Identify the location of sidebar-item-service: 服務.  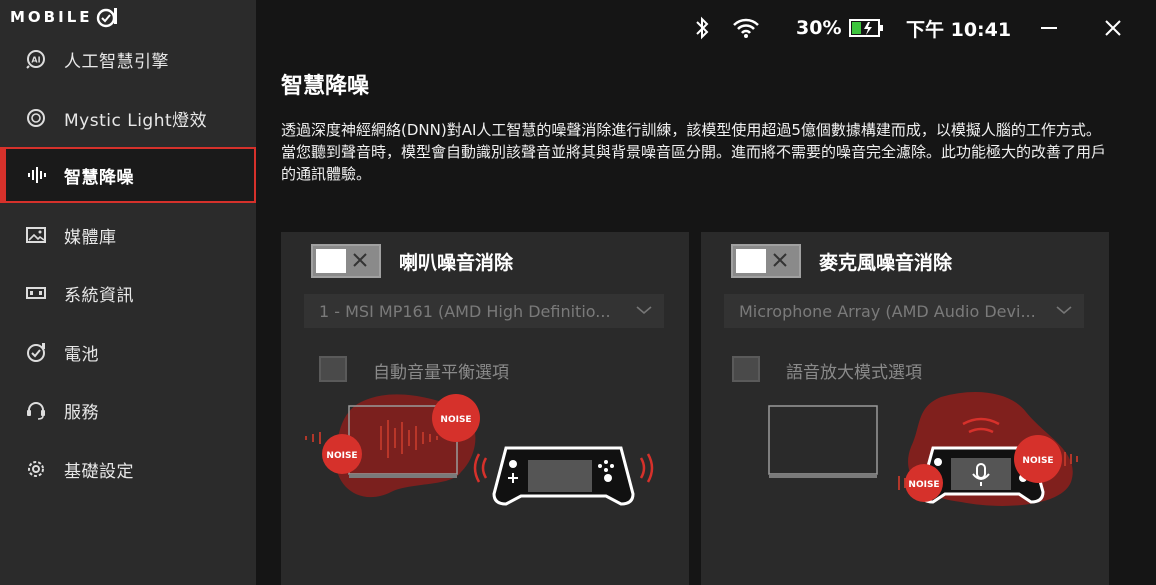
(128, 410).